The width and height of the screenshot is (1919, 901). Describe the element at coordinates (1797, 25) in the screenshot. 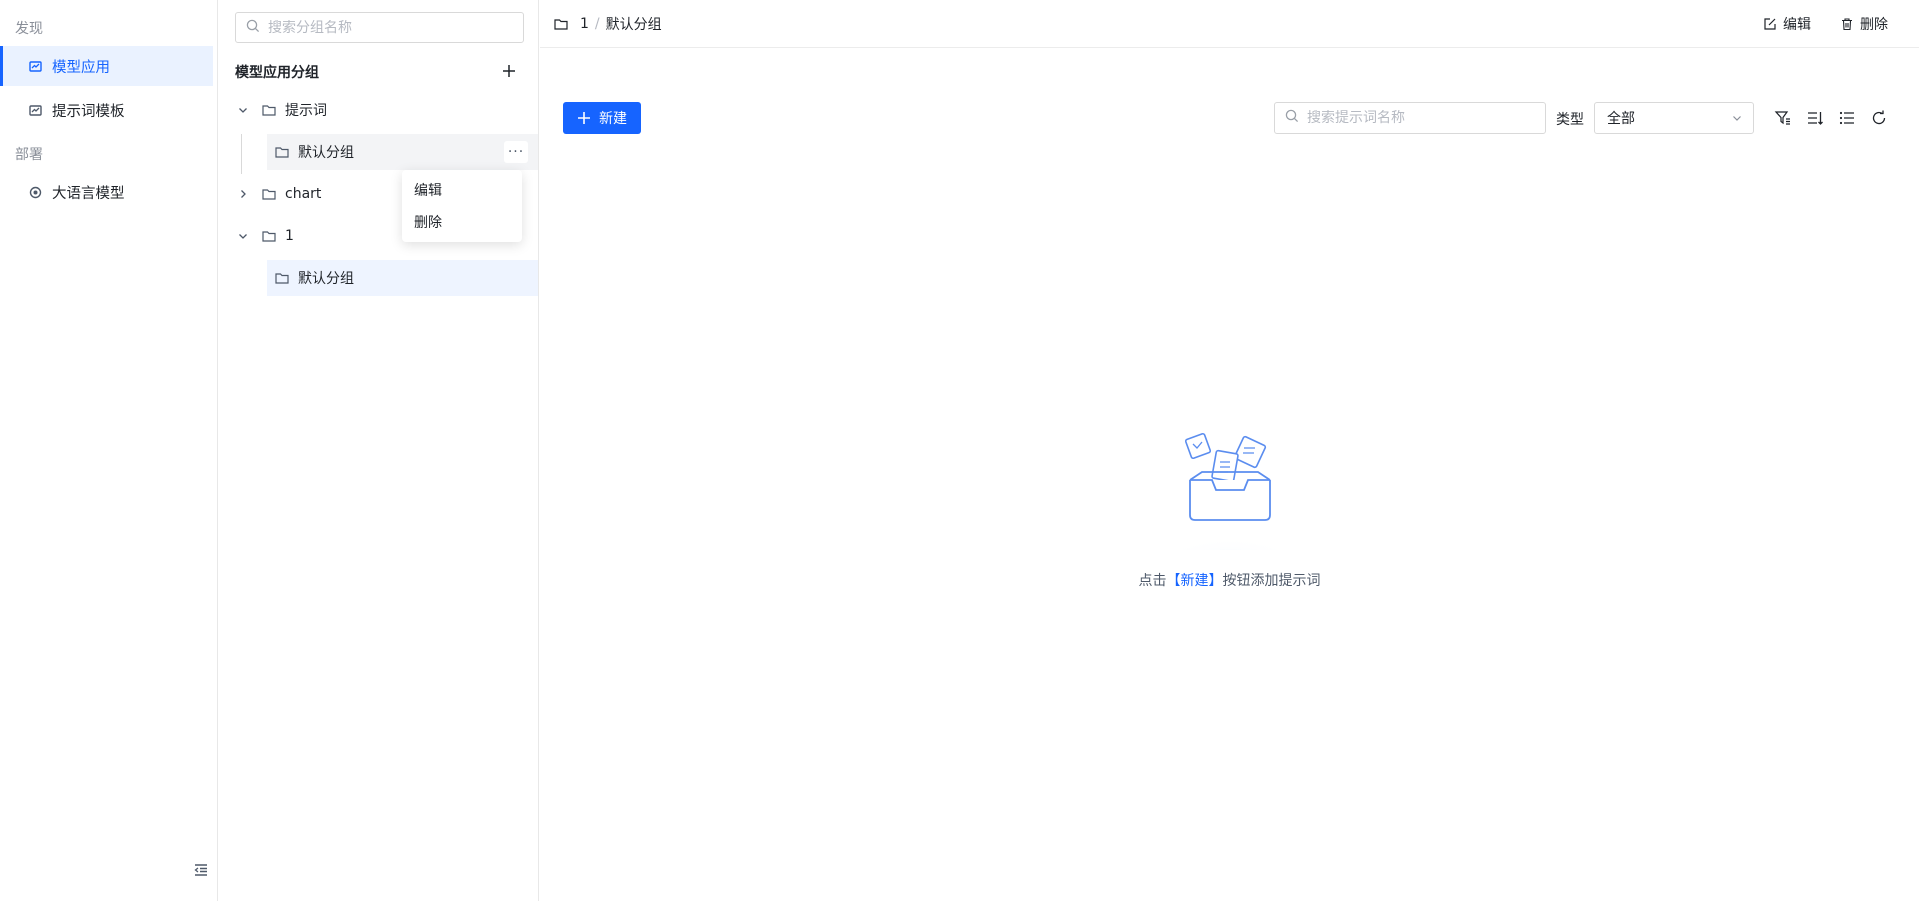

I see `edit-label: 编辑` at that location.